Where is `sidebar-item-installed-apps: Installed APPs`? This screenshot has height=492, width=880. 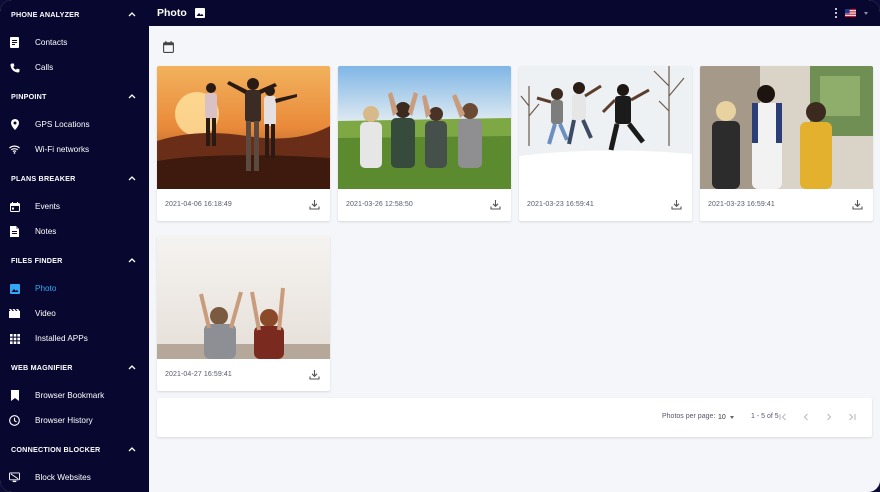
sidebar-item-installed-apps: Installed APPs is located at coordinates (74, 338).